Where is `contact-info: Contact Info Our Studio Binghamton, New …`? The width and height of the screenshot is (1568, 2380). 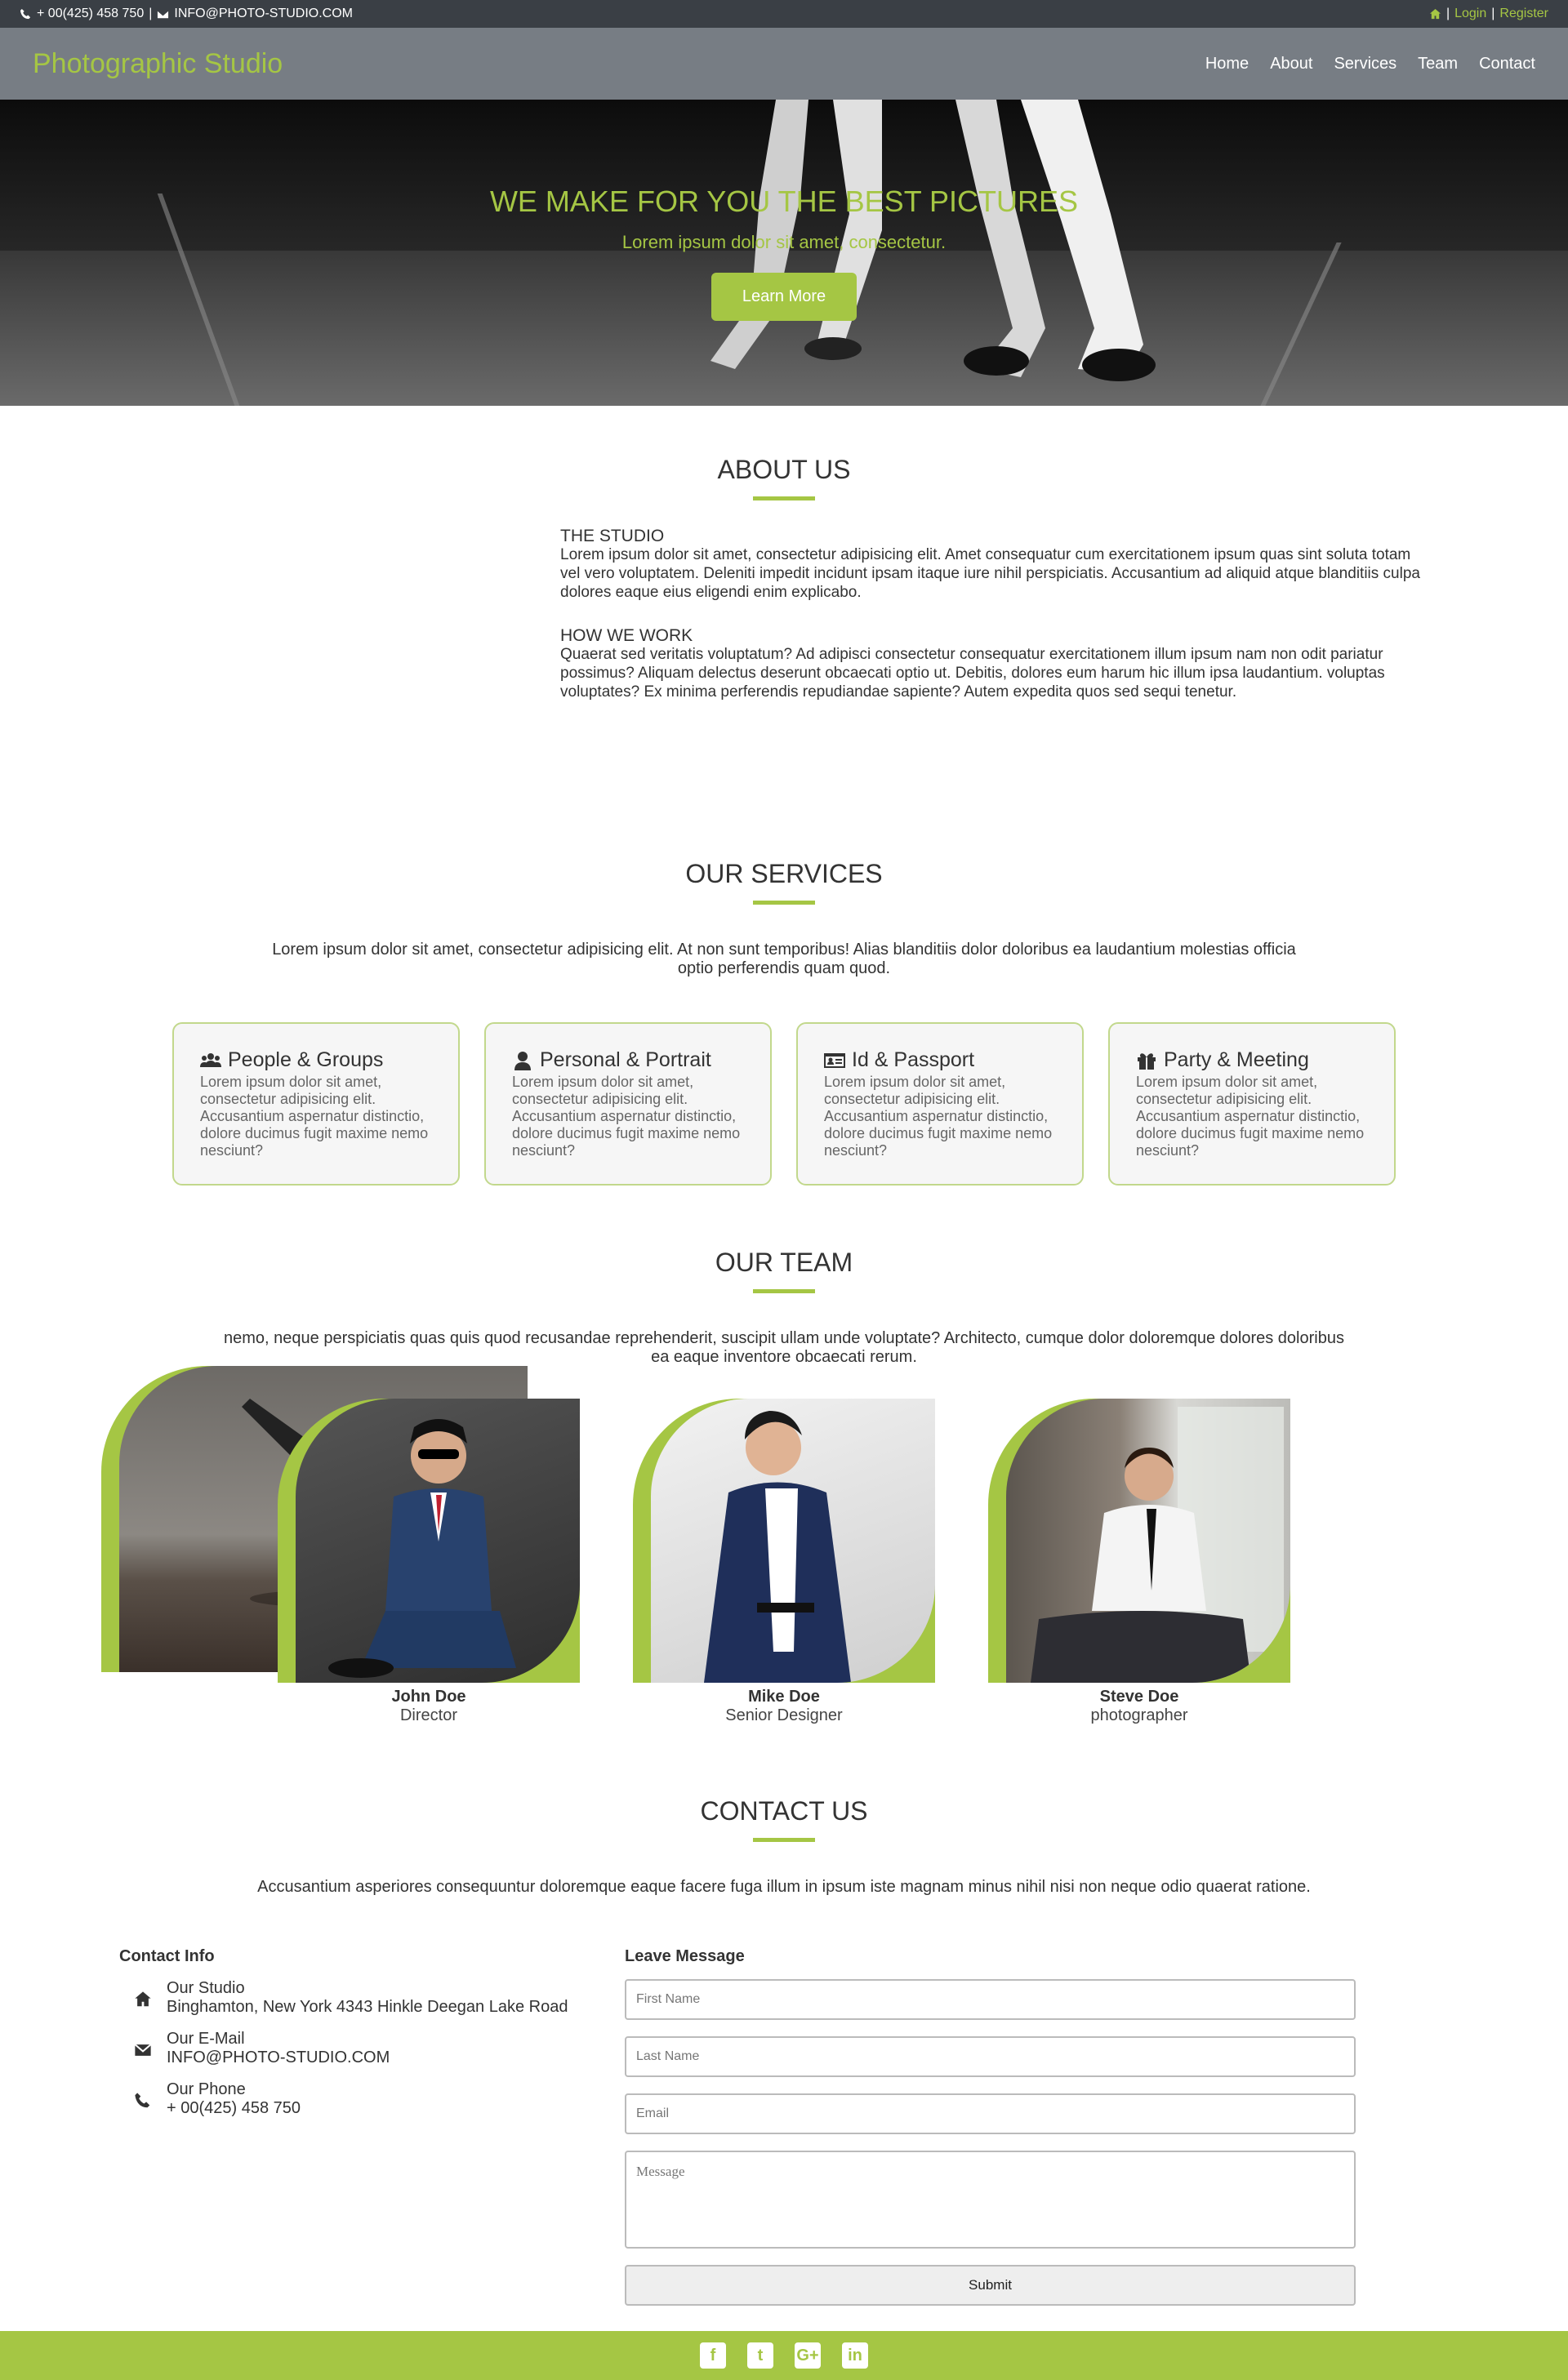 contact-info: Contact Info Our Studio Binghamton, New … is located at coordinates (364, 2039).